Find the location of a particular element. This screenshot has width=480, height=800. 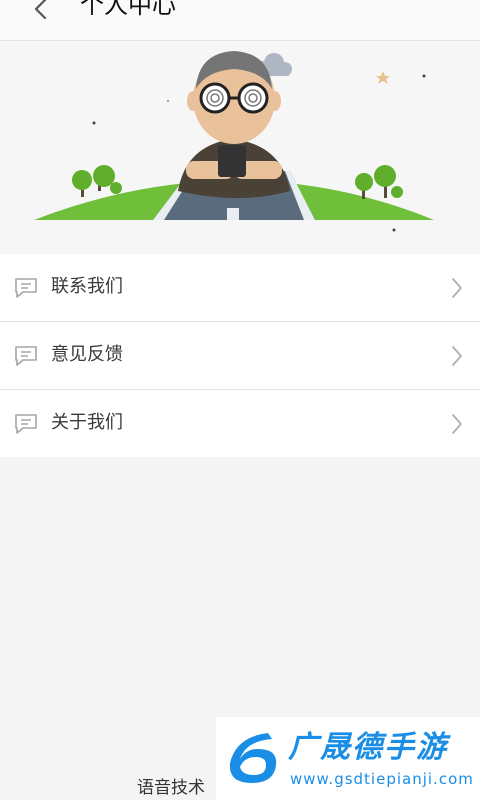

menu-item-contact-us: 联系我们 is located at coordinates (240, 288).